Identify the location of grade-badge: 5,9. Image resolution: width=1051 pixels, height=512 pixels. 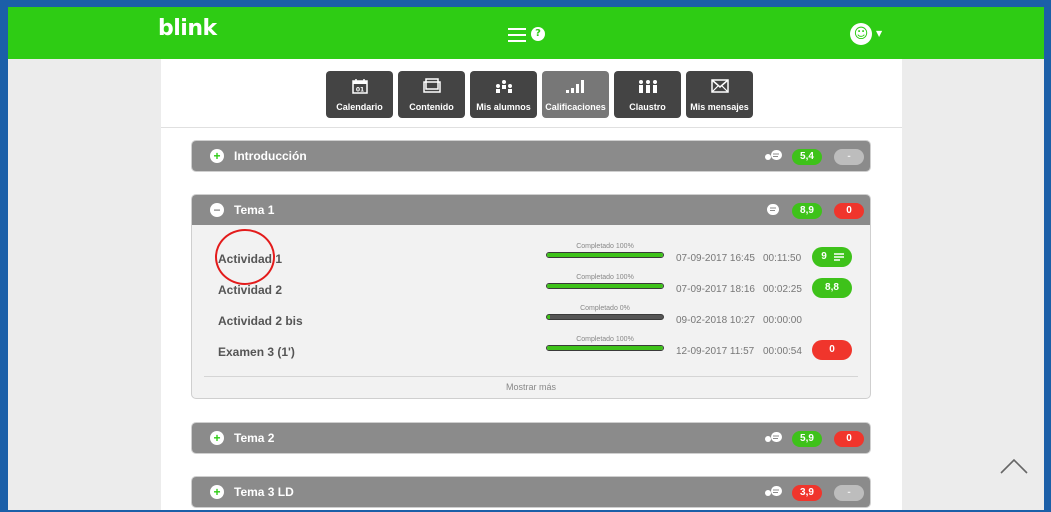
(807, 439).